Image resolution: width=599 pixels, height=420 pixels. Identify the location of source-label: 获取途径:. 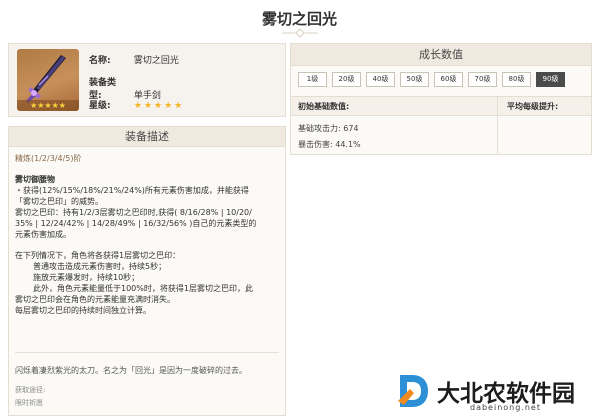
(30, 390).